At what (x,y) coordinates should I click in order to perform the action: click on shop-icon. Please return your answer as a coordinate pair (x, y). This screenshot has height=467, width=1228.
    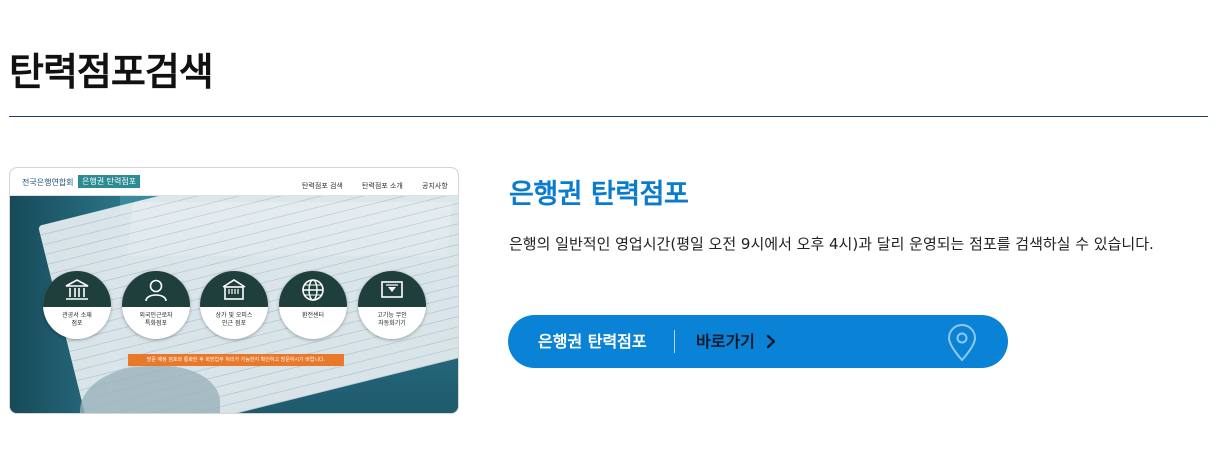
    Looking at the image, I should click on (234, 289).